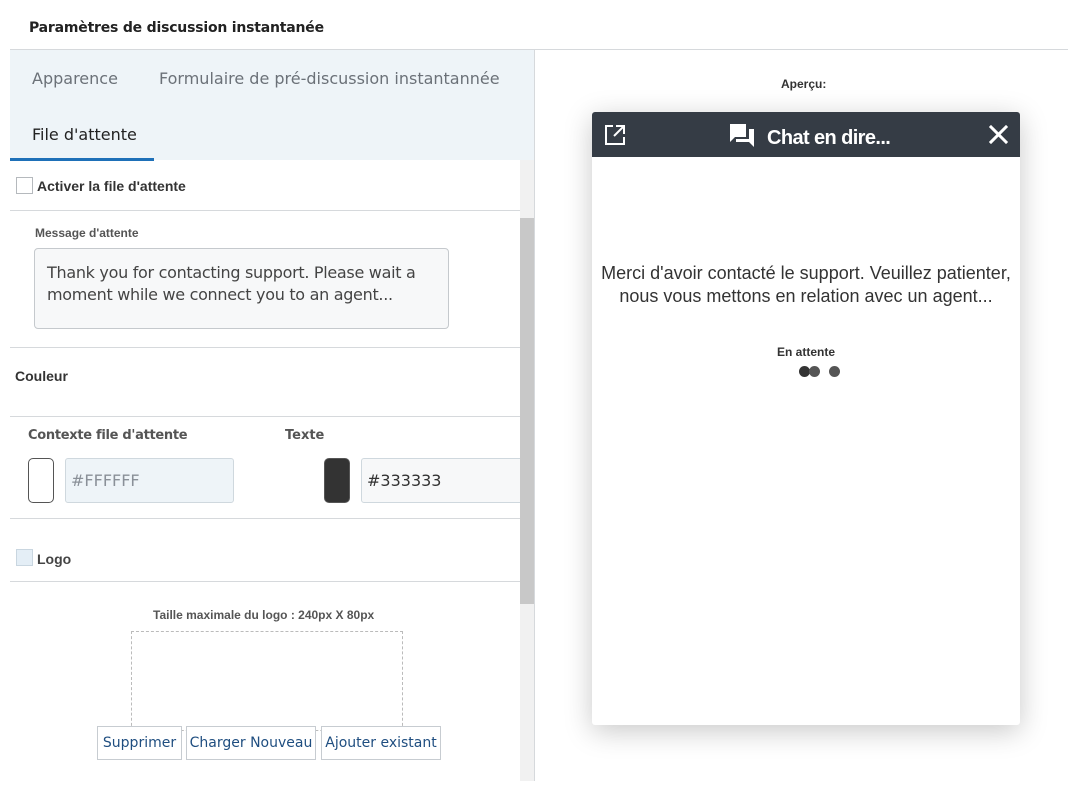 Image resolution: width=1080 pixels, height=793 pixels. What do you see at coordinates (805, 352) in the screenshot?
I see `queue-status: En attente` at bounding box center [805, 352].